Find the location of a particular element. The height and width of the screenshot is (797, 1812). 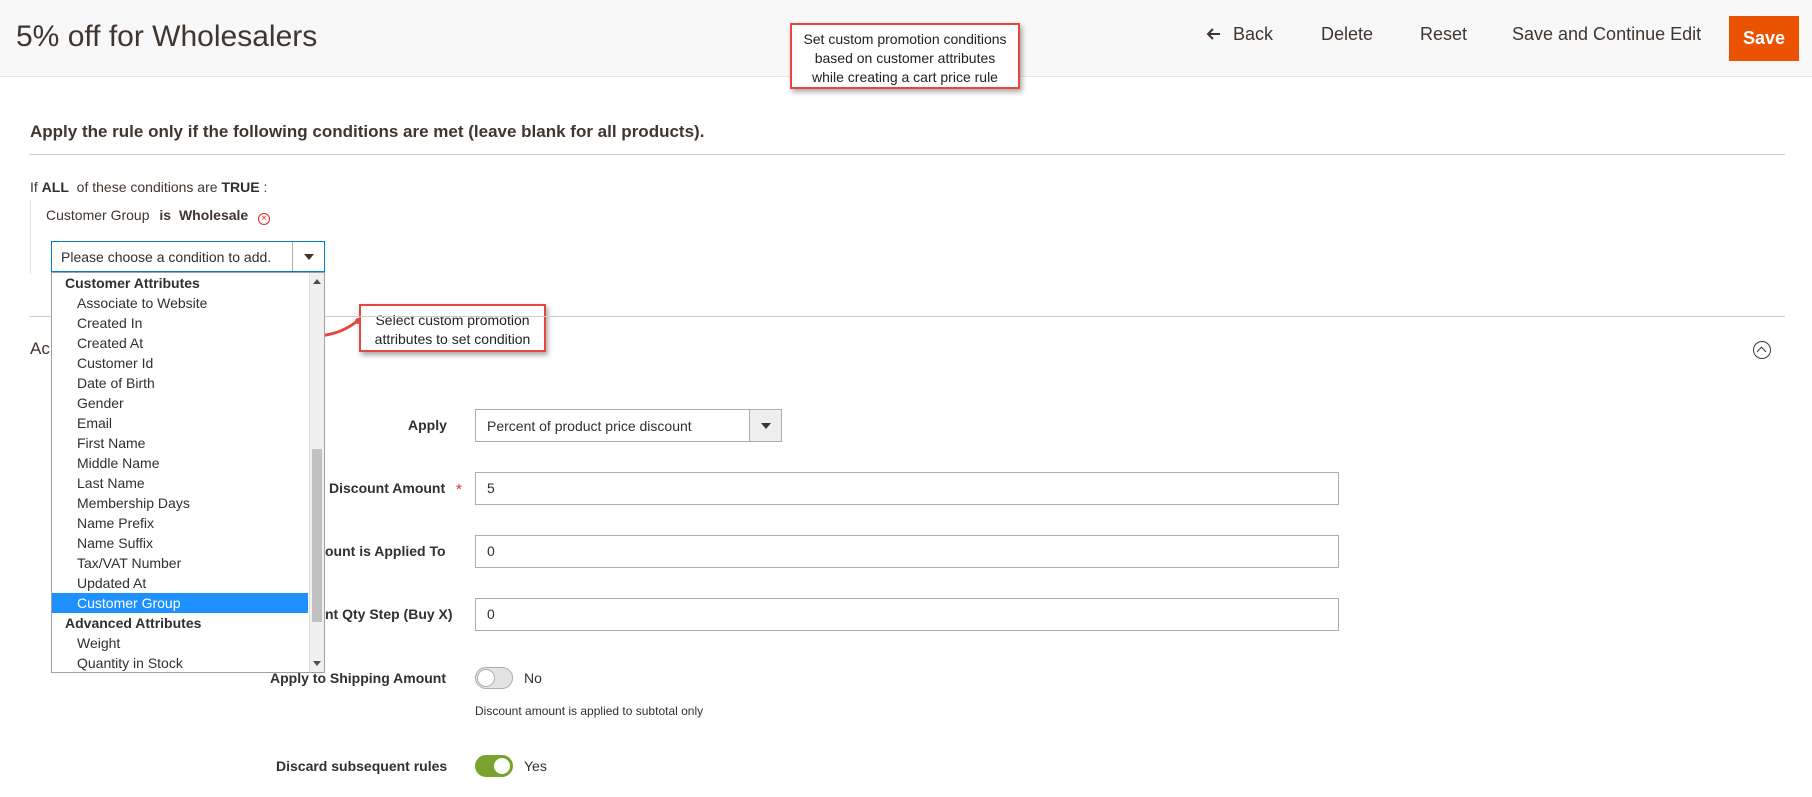

callout-line: Set custom promotion conditions is located at coordinates (905, 39).